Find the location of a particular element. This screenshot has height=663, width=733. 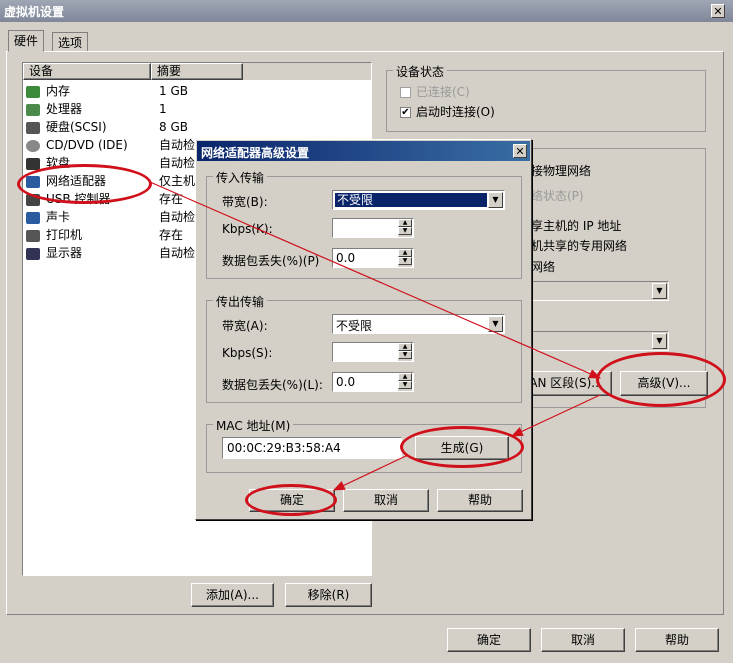

tab-hardware: 硬件 is located at coordinates (26, 41).